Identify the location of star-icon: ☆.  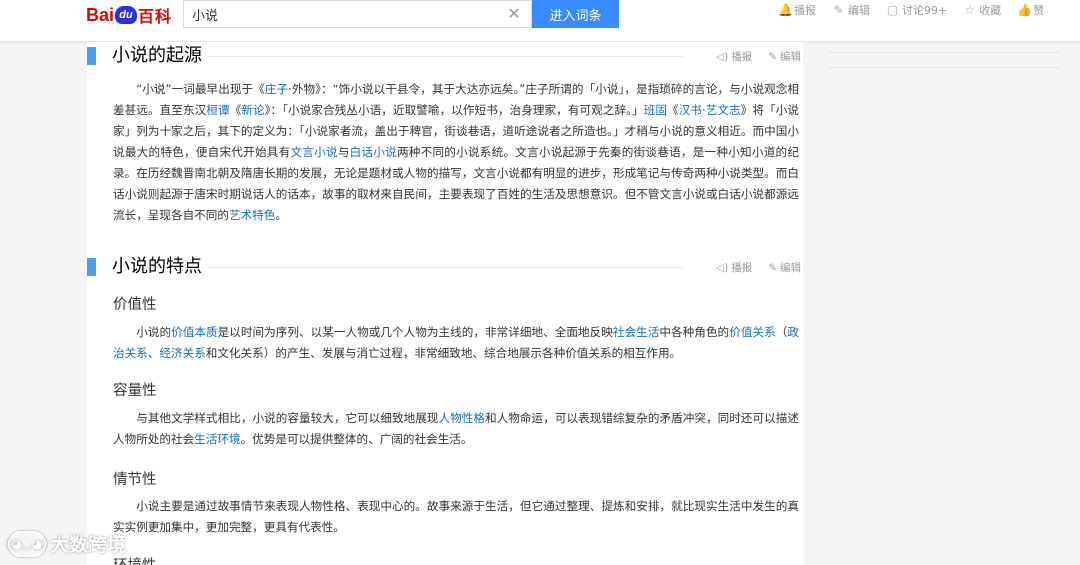
(970, 10).